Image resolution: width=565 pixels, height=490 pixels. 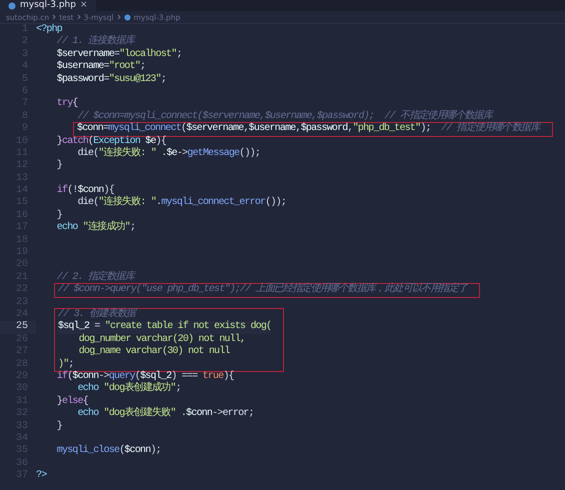 What do you see at coordinates (165, 414) in the screenshot?
I see `code-line: echo "dog表创建失败" .$conn->error;` at bounding box center [165, 414].